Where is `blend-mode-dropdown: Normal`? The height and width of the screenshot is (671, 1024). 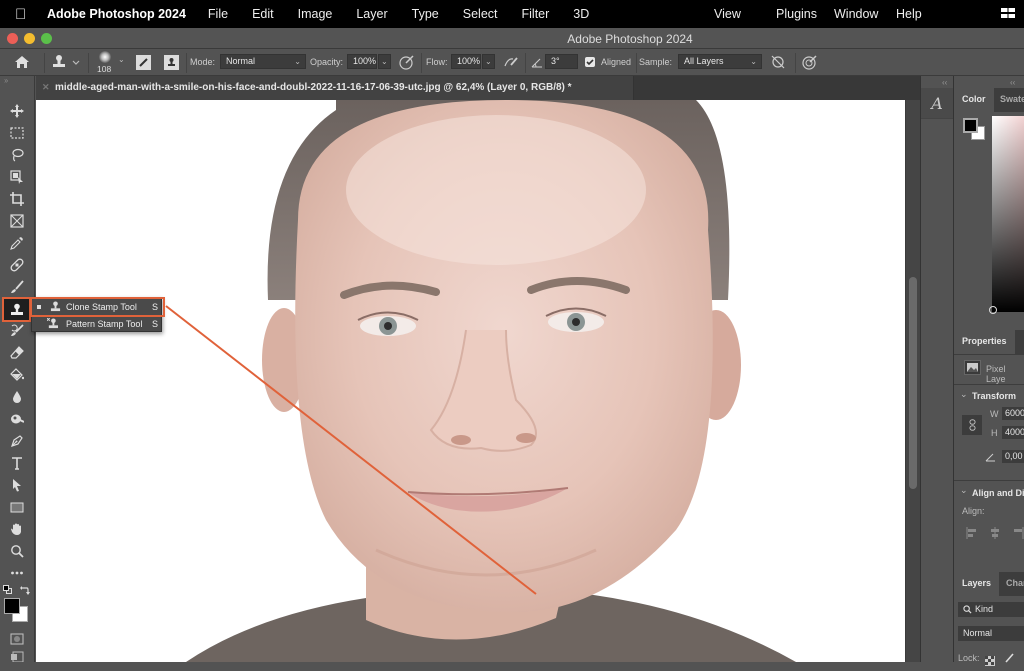
blend-mode-dropdown: Normal is located at coordinates (991, 633).